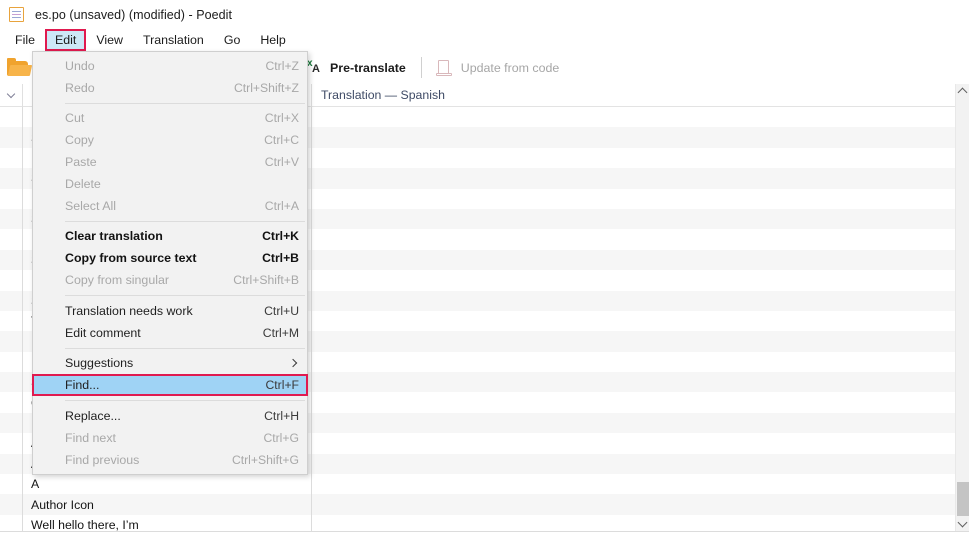 Image resolution: width=969 pixels, height=538 pixels. I want to click on menu-item-copy-from-source-text: Copy from source text Ctrl+B, so click(170, 258).